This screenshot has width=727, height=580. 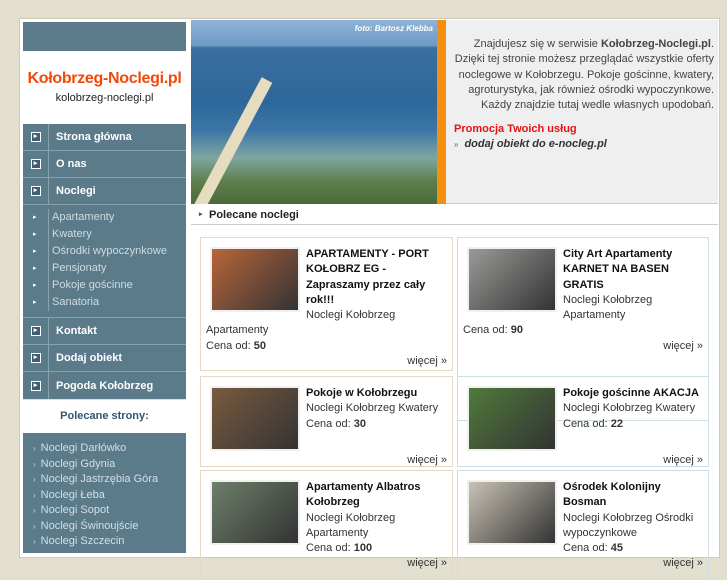 What do you see at coordinates (493, 330) in the screenshot?
I see `listing-price: Cena od: 90` at bounding box center [493, 330].